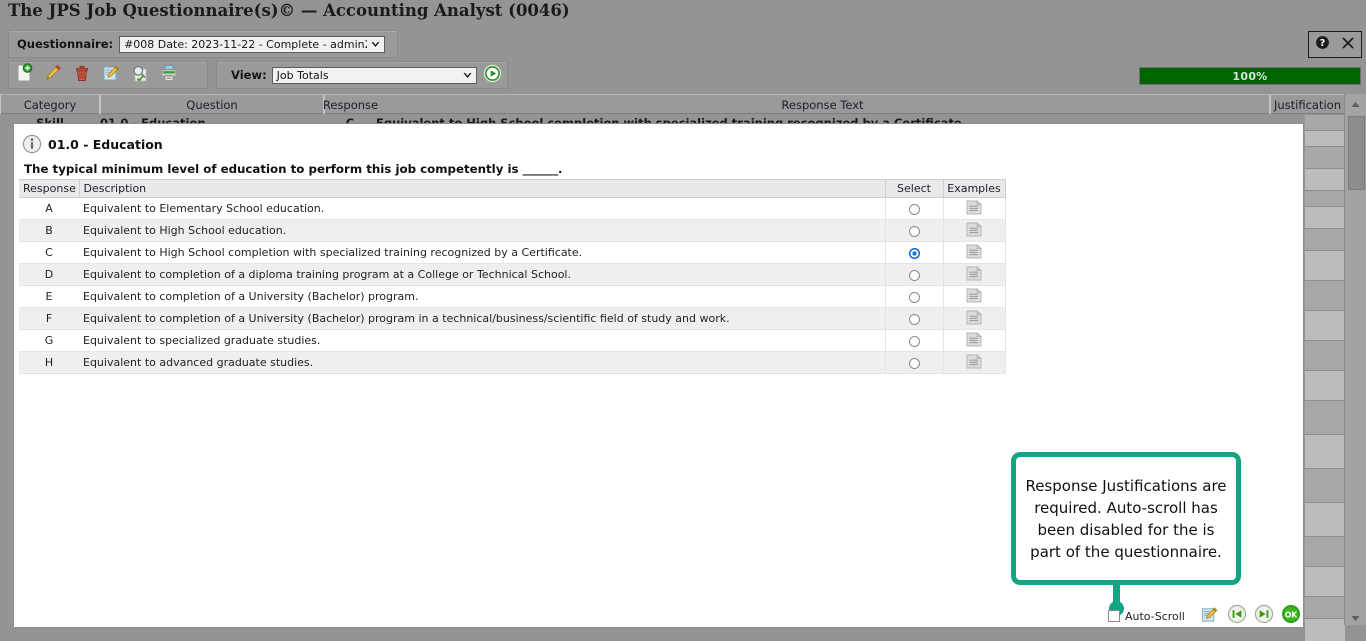 This screenshot has width=1366, height=641. Describe the element at coordinates (23, 75) in the screenshot. I see `new-document-button` at that location.